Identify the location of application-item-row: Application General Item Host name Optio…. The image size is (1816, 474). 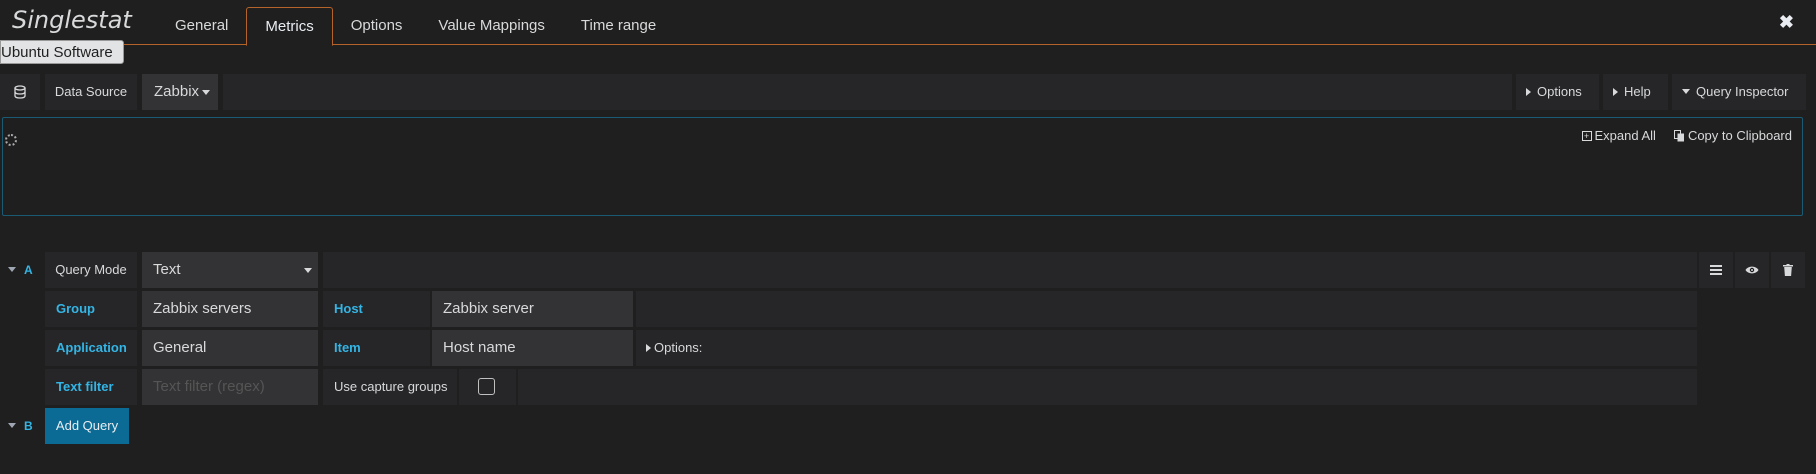
(848, 348).